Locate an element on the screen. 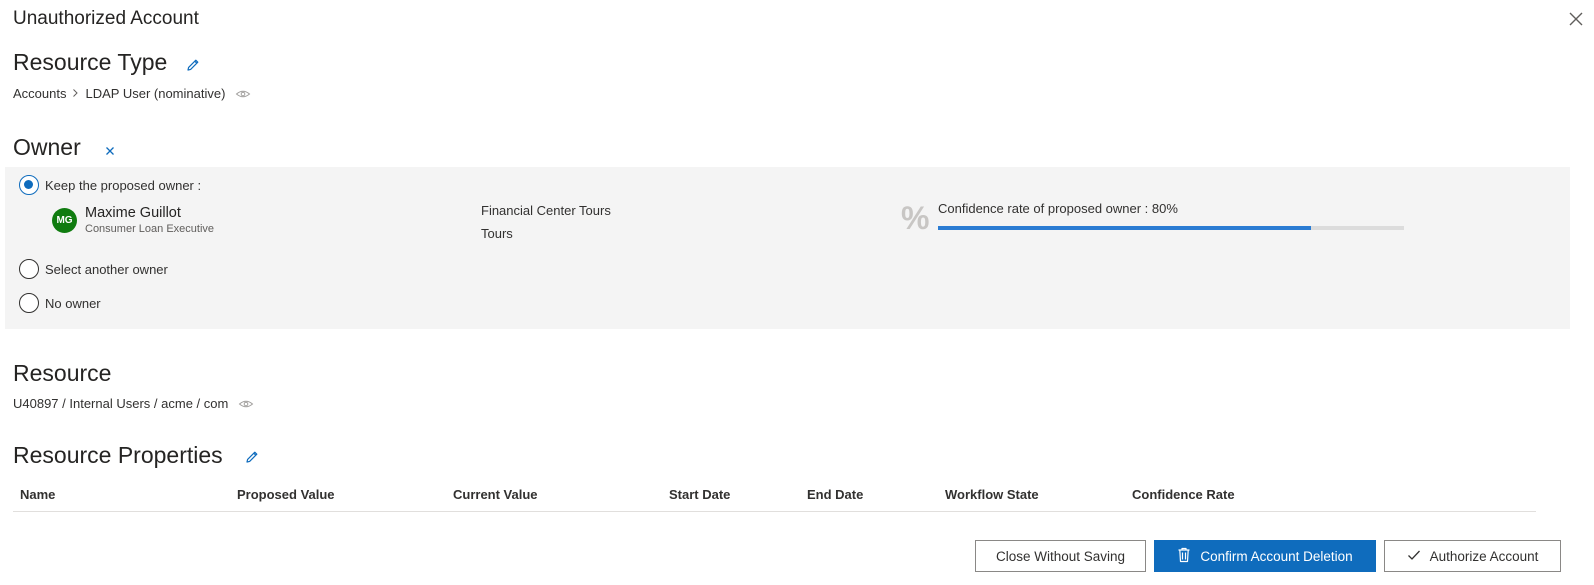  percent-icon: % is located at coordinates (915, 218).